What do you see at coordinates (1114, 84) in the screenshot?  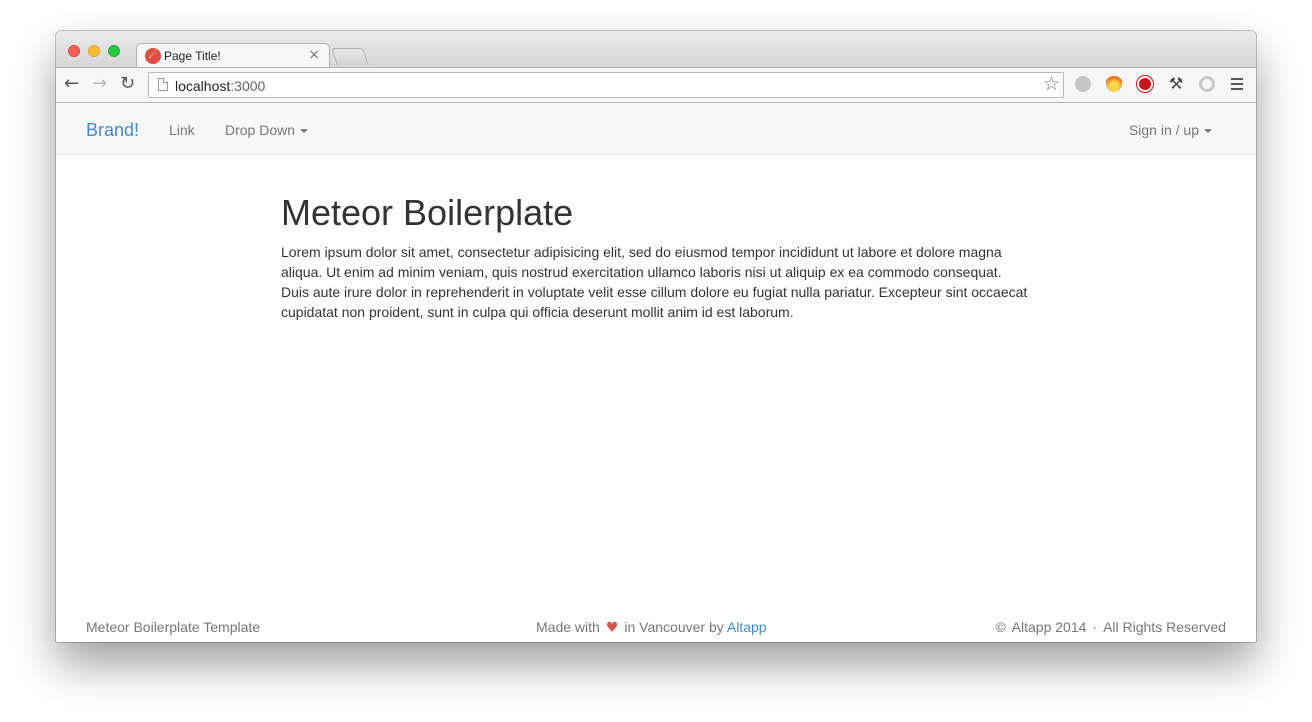 I see `fire-extension-icon` at bounding box center [1114, 84].